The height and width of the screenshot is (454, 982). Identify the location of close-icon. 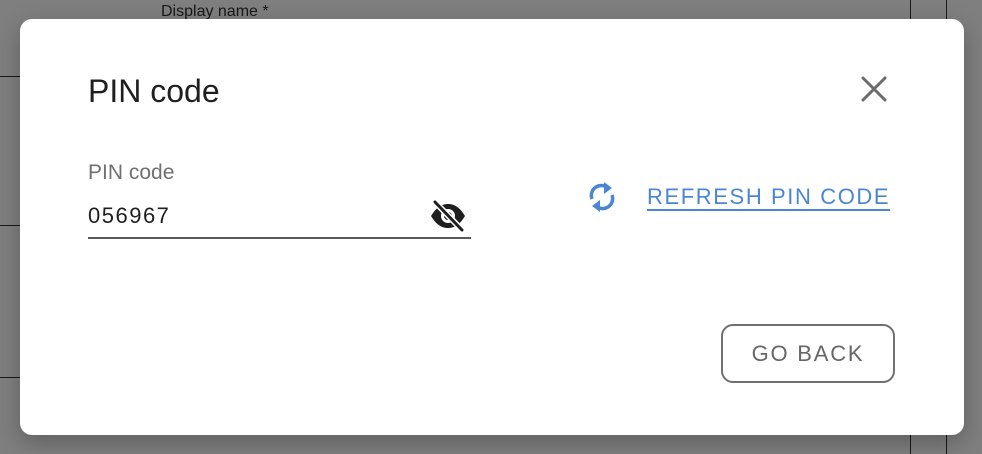
(874, 89).